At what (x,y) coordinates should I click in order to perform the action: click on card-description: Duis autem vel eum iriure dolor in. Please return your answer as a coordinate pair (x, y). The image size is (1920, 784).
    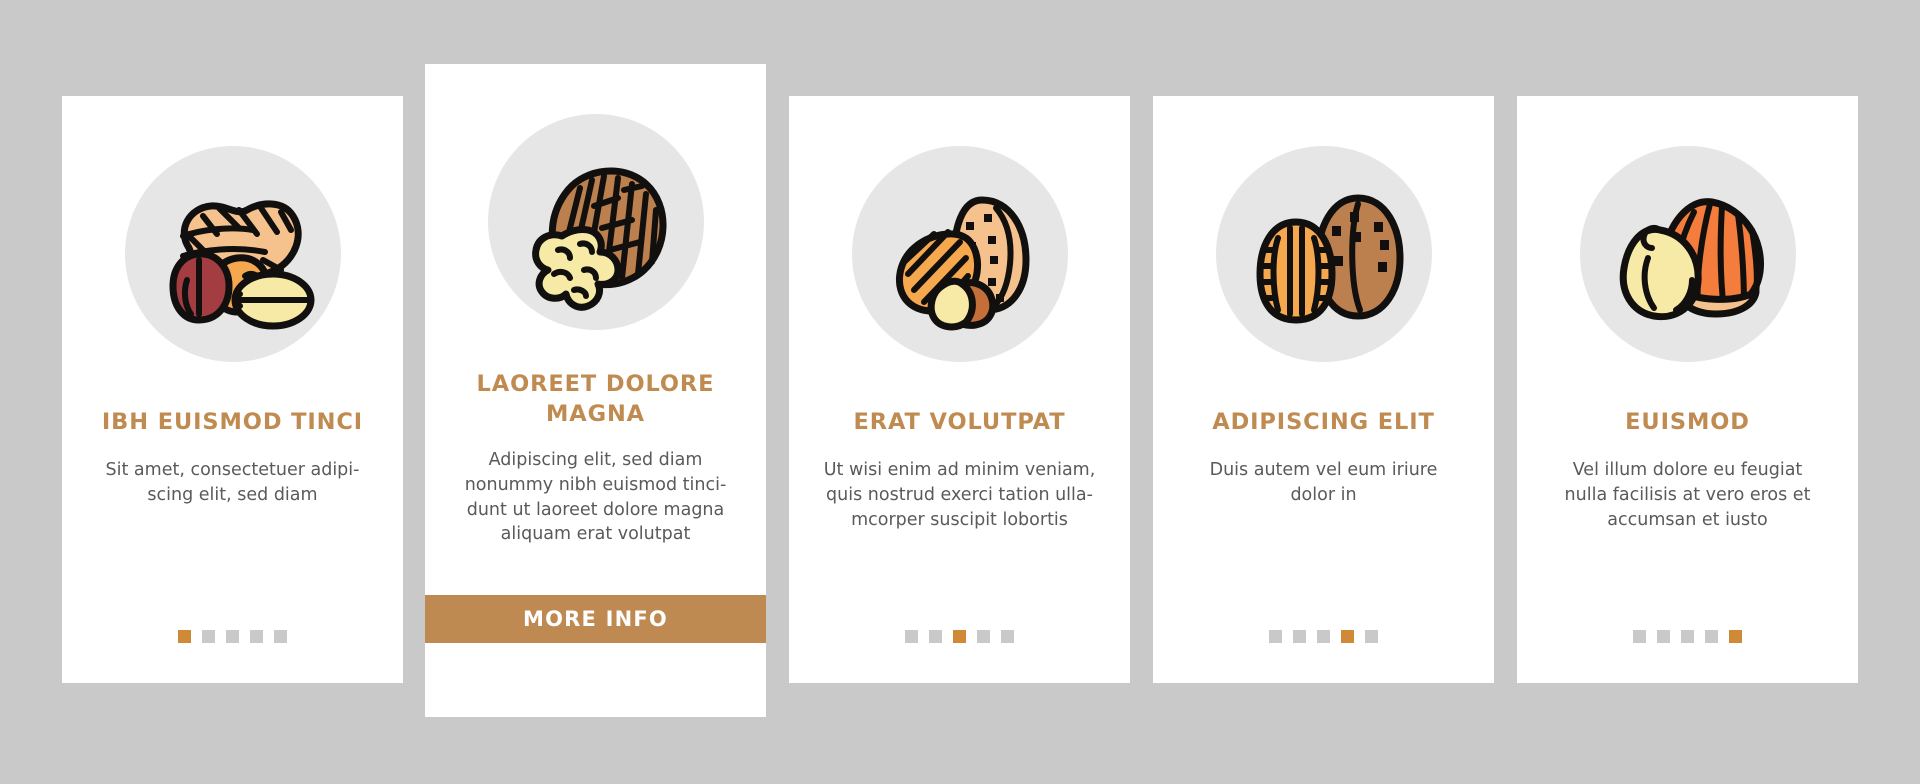
    Looking at the image, I should click on (1323, 482).